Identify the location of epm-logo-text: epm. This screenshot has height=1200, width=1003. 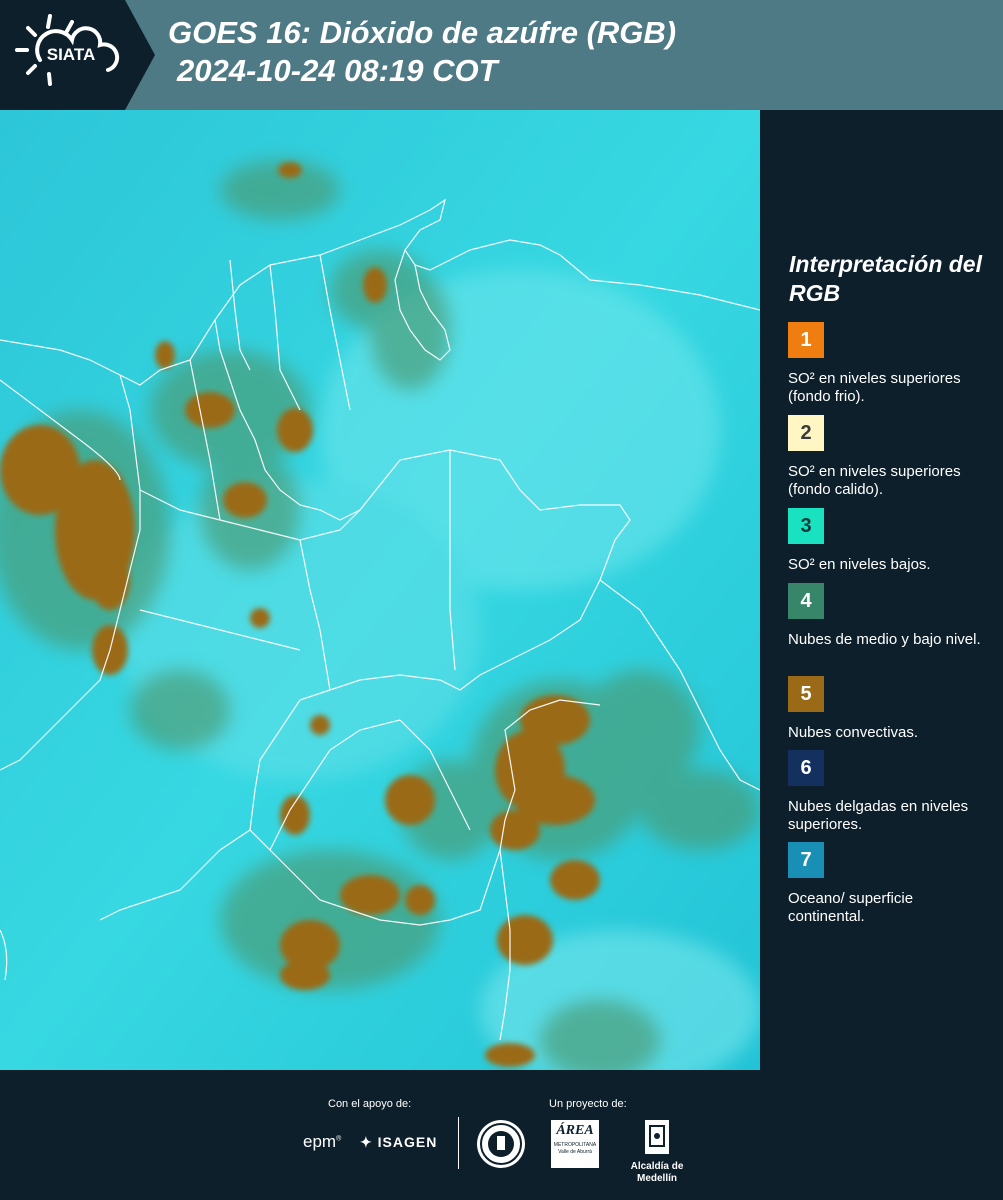
(320, 1141).